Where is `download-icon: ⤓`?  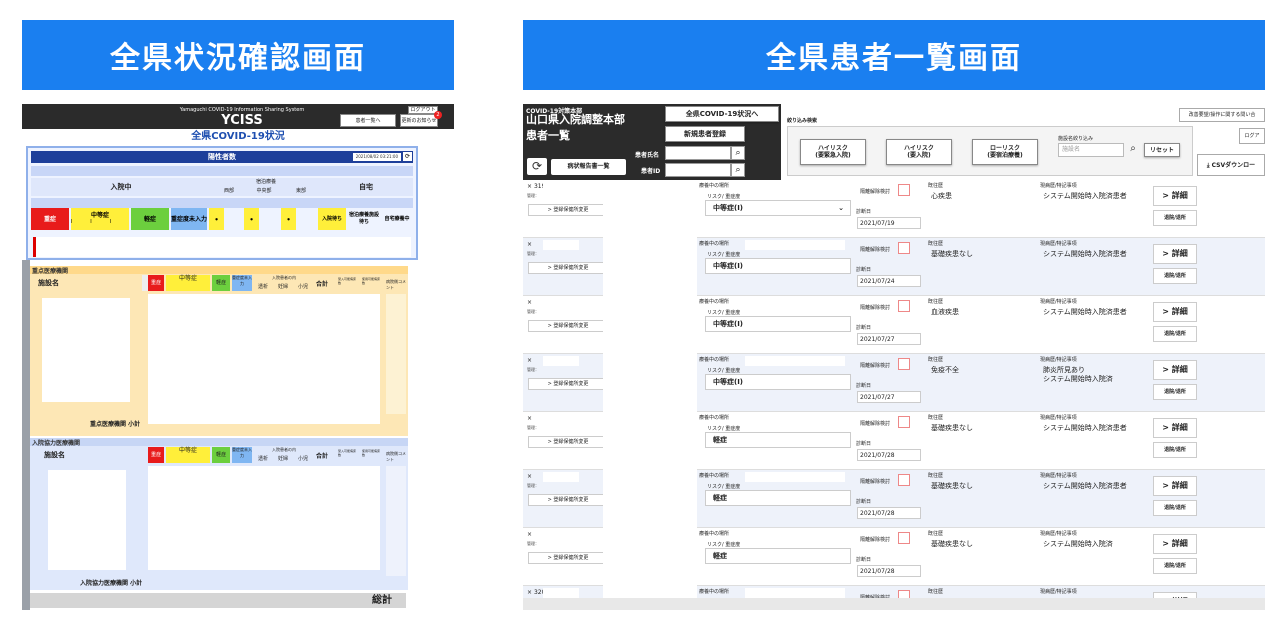
download-icon: ⤓ is located at coordinates (1208, 165).